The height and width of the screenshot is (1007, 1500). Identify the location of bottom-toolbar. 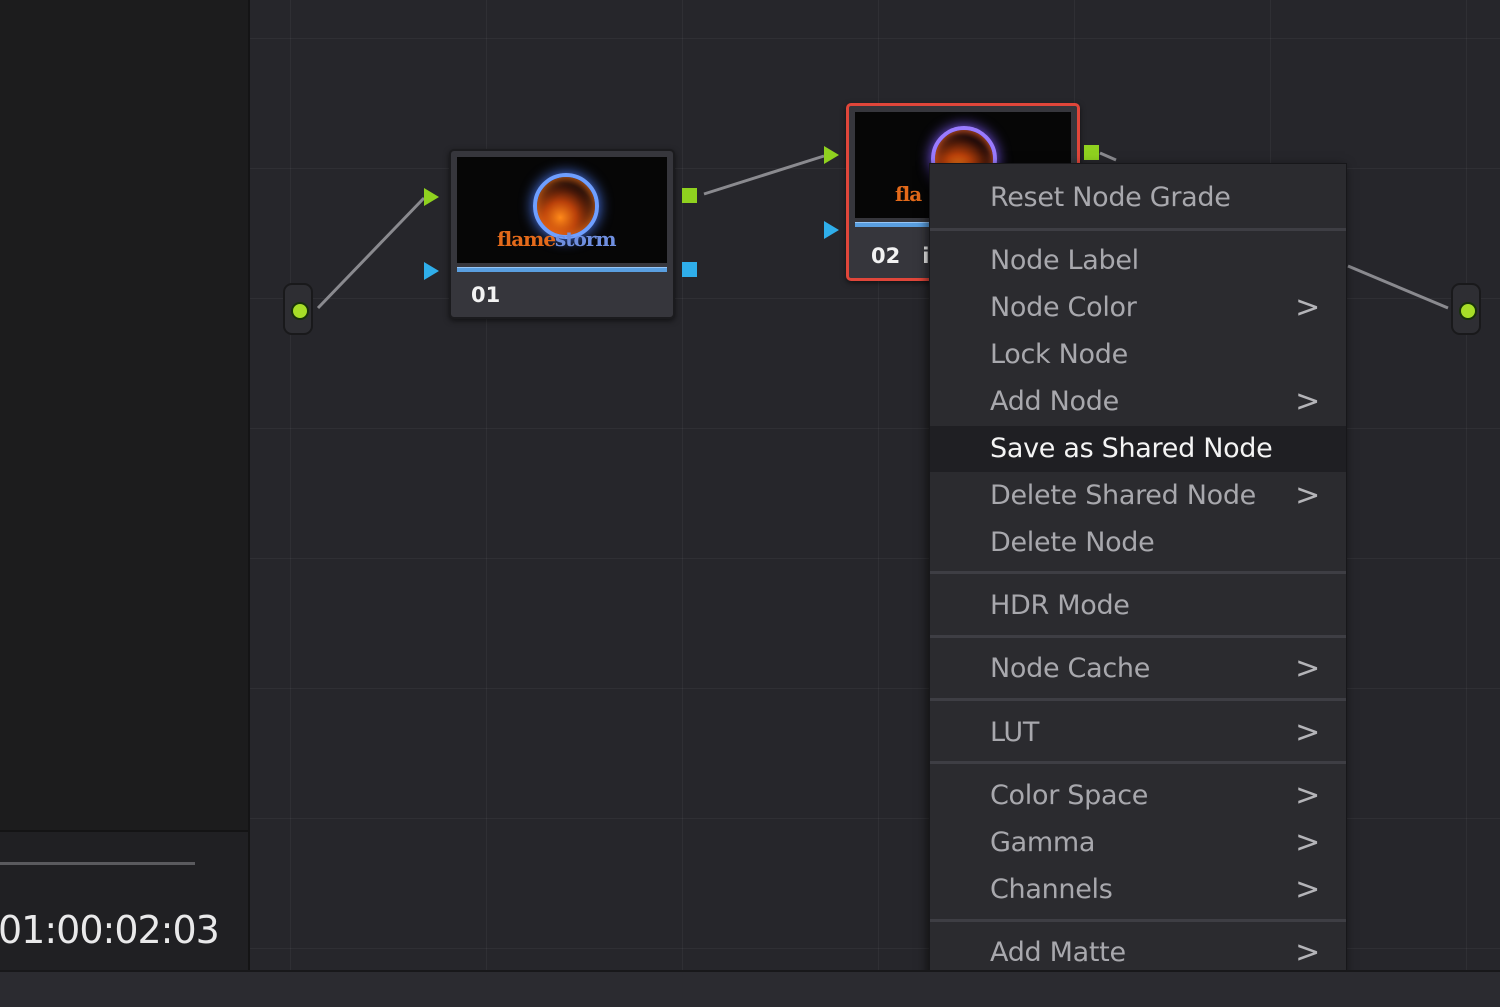
(750, 988).